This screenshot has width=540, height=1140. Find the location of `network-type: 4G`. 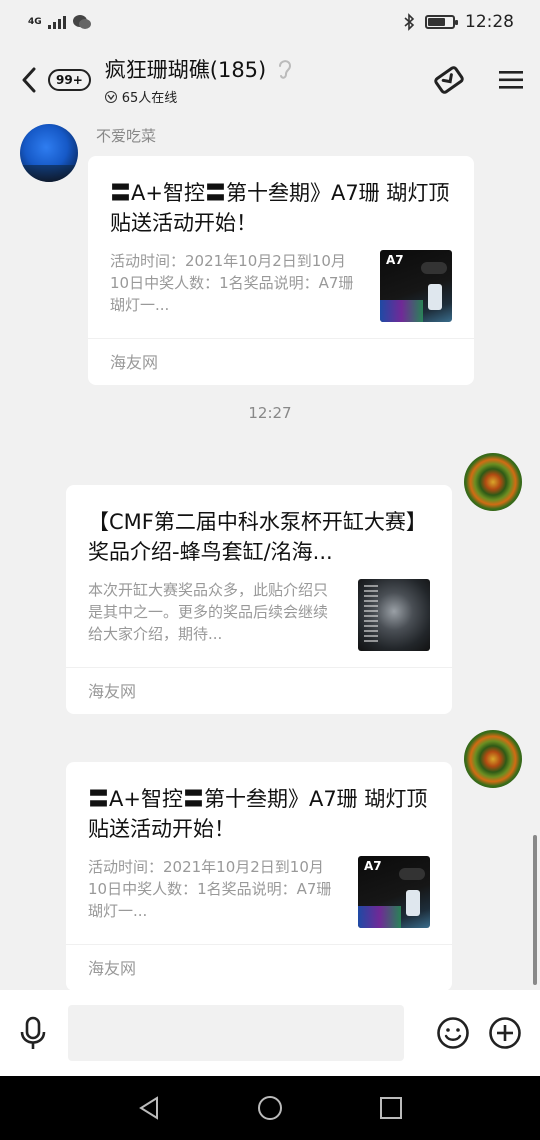

network-type: 4G is located at coordinates (35, 21).